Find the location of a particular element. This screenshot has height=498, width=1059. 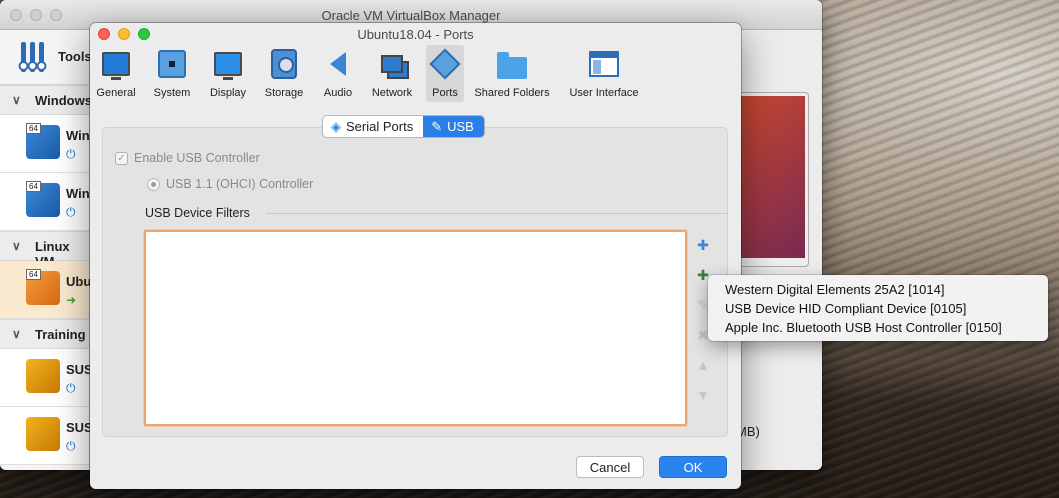

toolbar-display: Display is located at coordinates (228, 73).